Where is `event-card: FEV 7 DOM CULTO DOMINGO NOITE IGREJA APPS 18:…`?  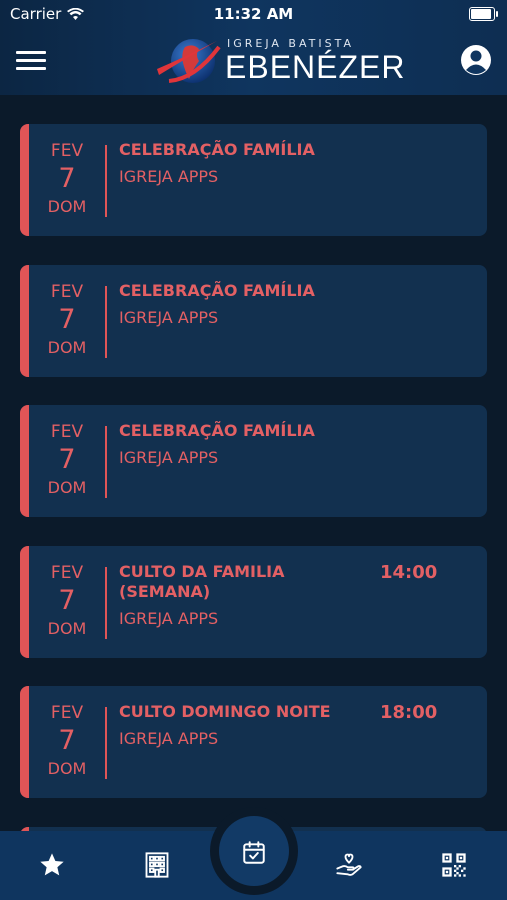 event-card: FEV 7 DOM CULTO DOMINGO NOITE IGREJA APPS 18:… is located at coordinates (253, 742).